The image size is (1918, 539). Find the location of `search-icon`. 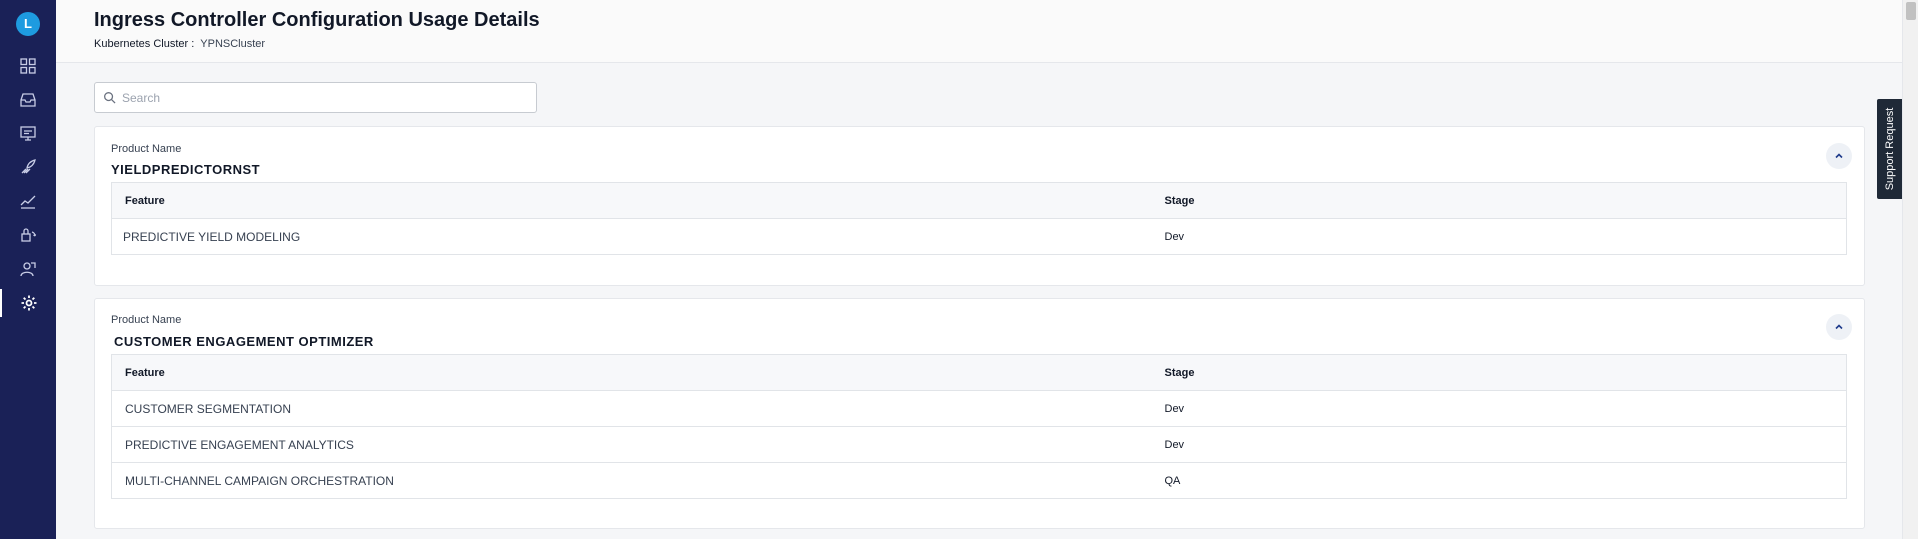

search-icon is located at coordinates (110, 98).